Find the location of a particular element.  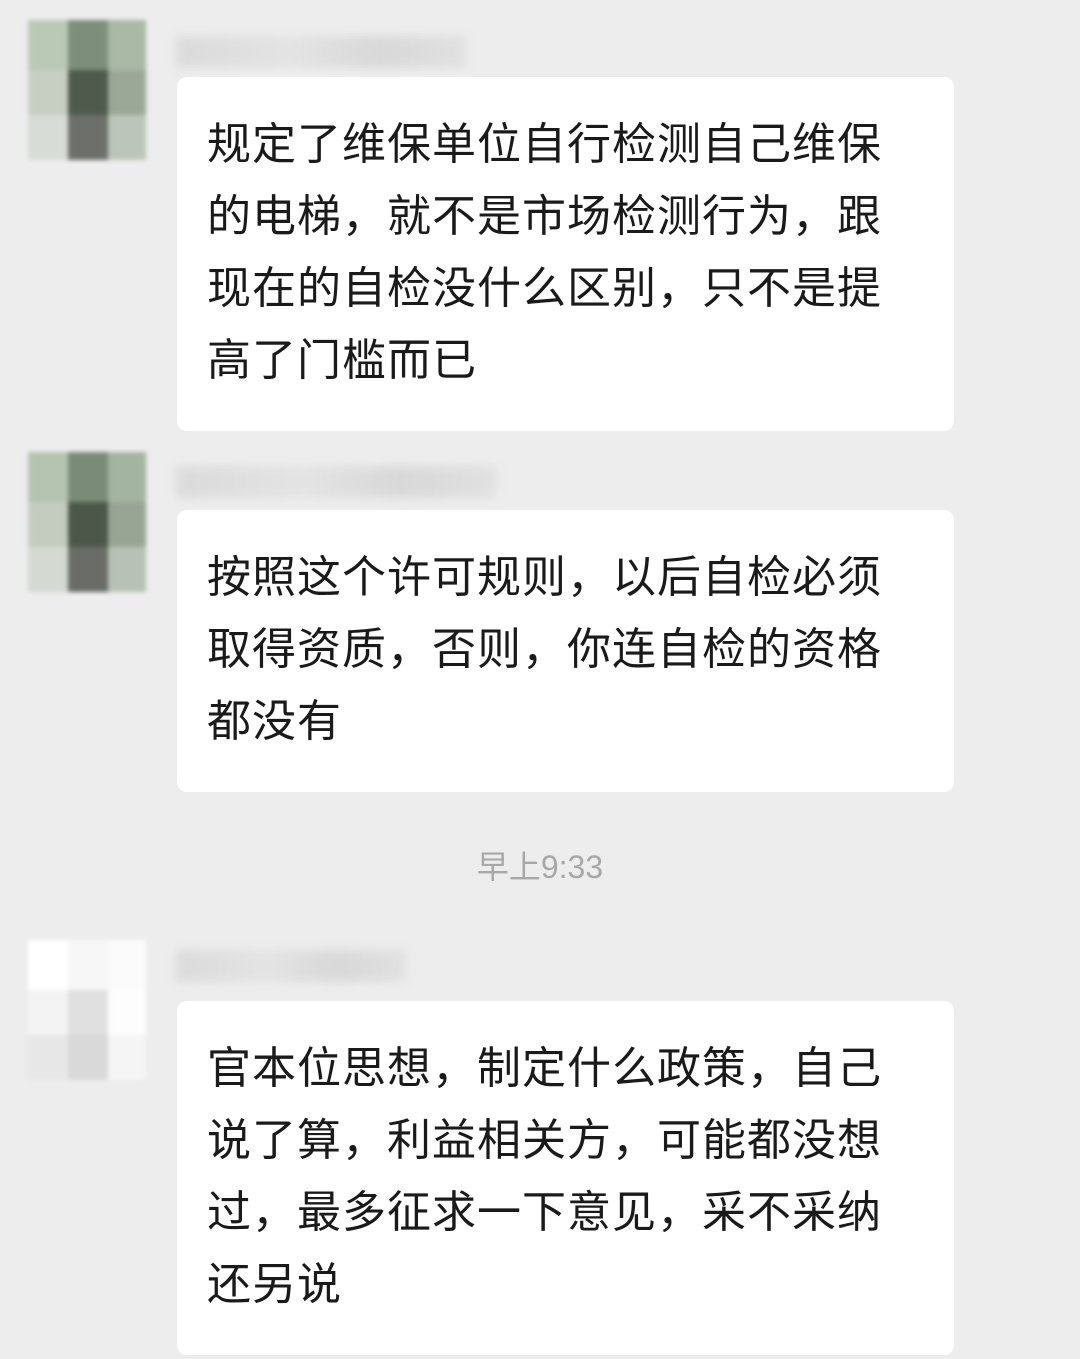

message-bubble: 按照这个许可规则，以后自检必须取得资质，否则，你连自检的资格都没有 is located at coordinates (565, 651).